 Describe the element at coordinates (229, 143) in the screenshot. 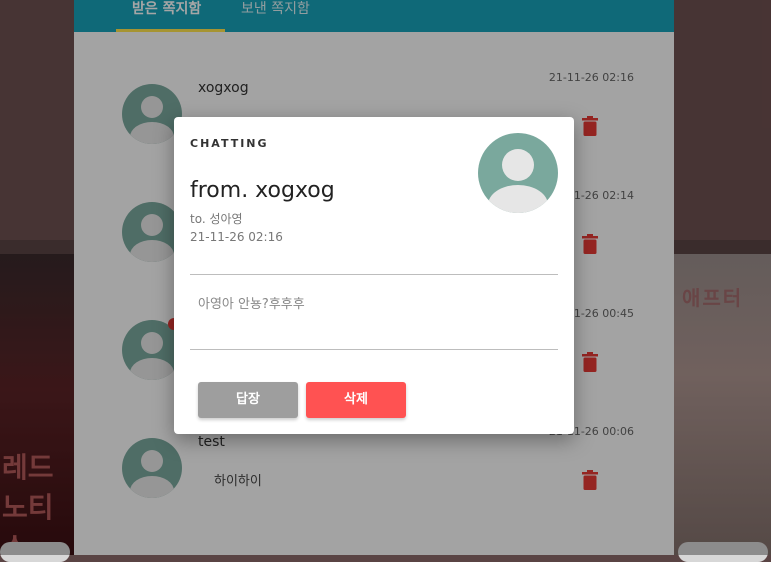

I see `dialog-overline: CHATTING` at that location.